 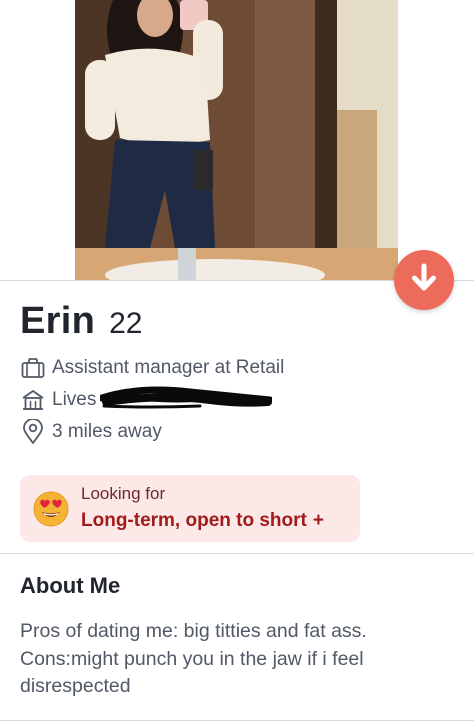 What do you see at coordinates (126, 323) in the screenshot?
I see `profile-age: 22` at bounding box center [126, 323].